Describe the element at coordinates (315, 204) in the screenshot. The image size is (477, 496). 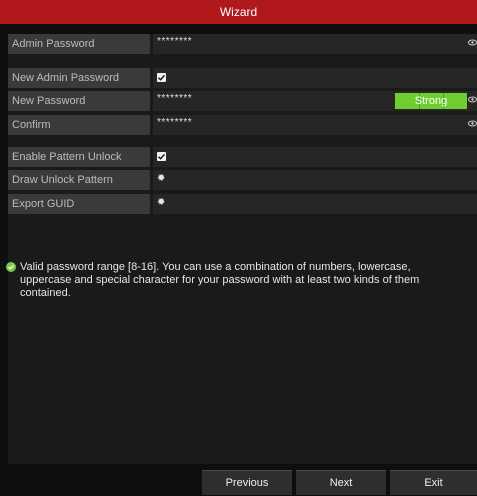
I see `export-guid-cell: ✹` at that location.